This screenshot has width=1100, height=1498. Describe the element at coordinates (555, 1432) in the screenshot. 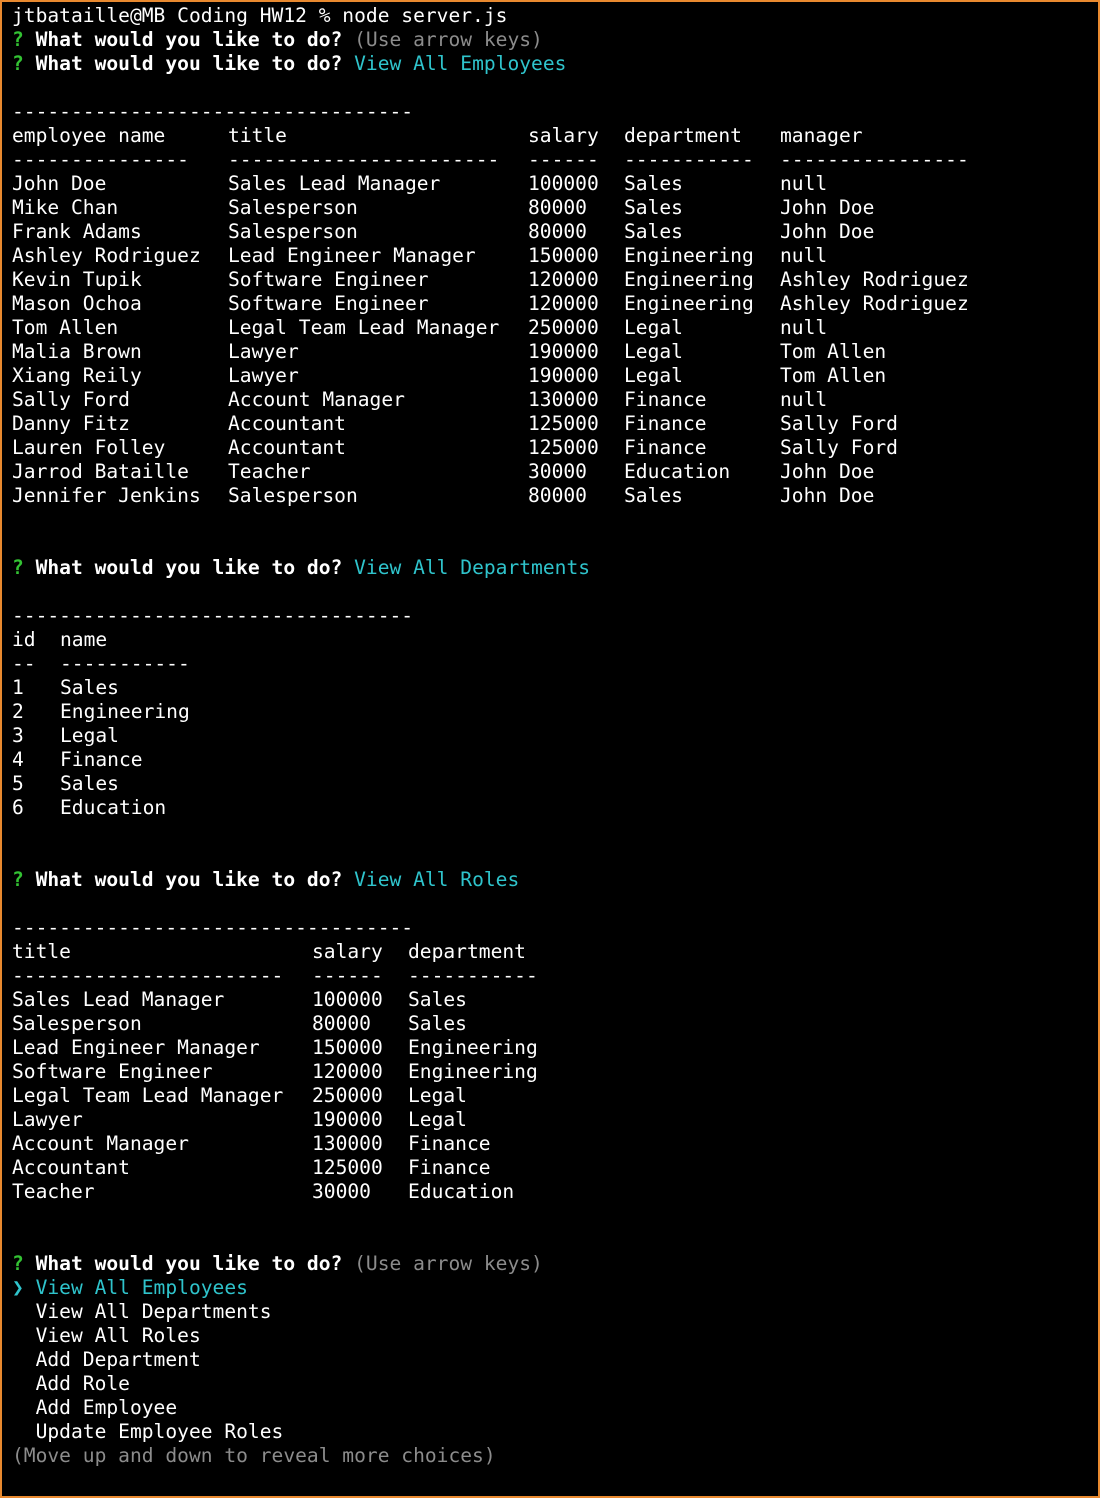

I see `menu-item: Update Employee Roles` at that location.